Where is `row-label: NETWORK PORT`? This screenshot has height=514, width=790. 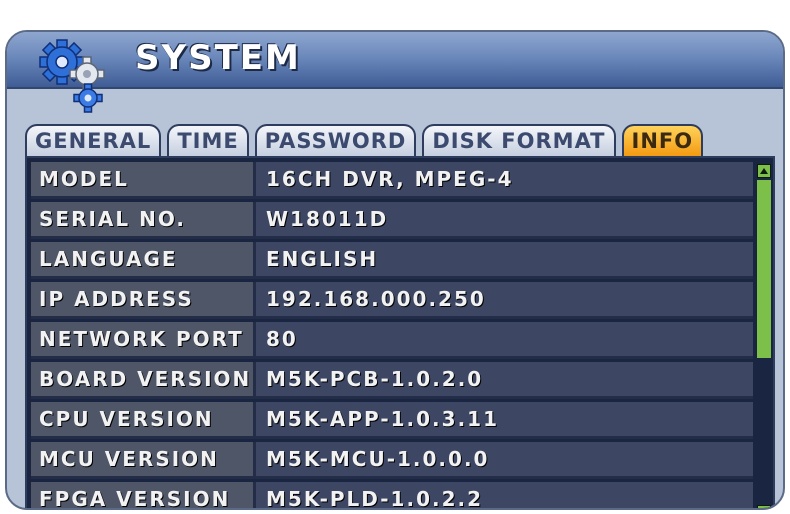 row-label: NETWORK PORT is located at coordinates (142, 340).